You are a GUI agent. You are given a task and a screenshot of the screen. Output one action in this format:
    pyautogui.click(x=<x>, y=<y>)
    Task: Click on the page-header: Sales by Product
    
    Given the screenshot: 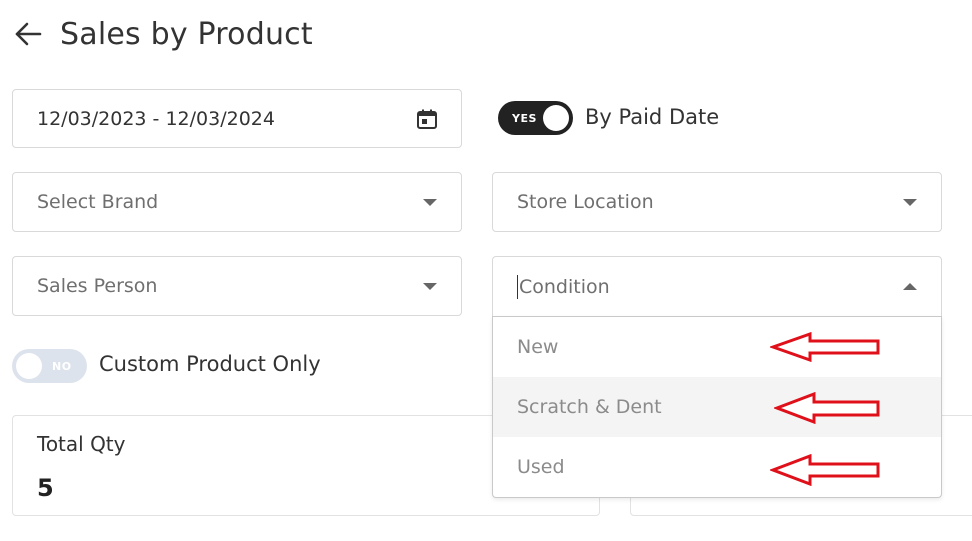 What is the action you would take?
    pyautogui.click(x=163, y=34)
    